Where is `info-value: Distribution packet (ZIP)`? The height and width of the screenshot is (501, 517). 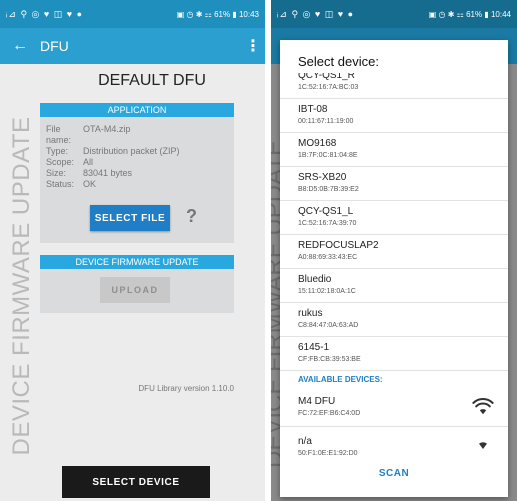 info-value: Distribution packet (ZIP) is located at coordinates (131, 151).